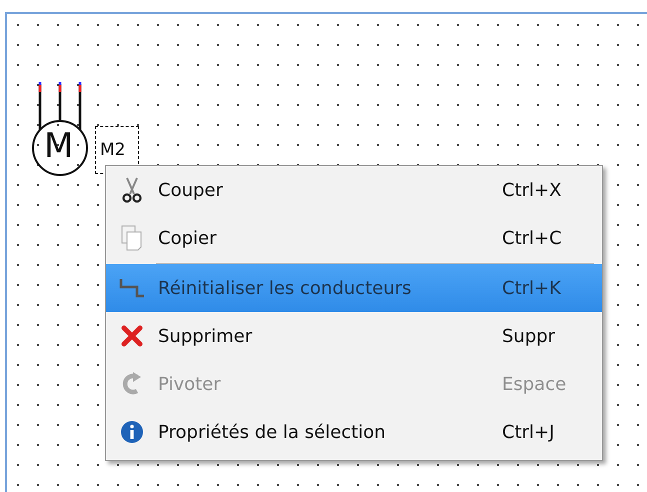 This screenshot has height=492, width=647. What do you see at coordinates (354, 238) in the screenshot?
I see `menu-item: Copier Ctrl+C` at bounding box center [354, 238].